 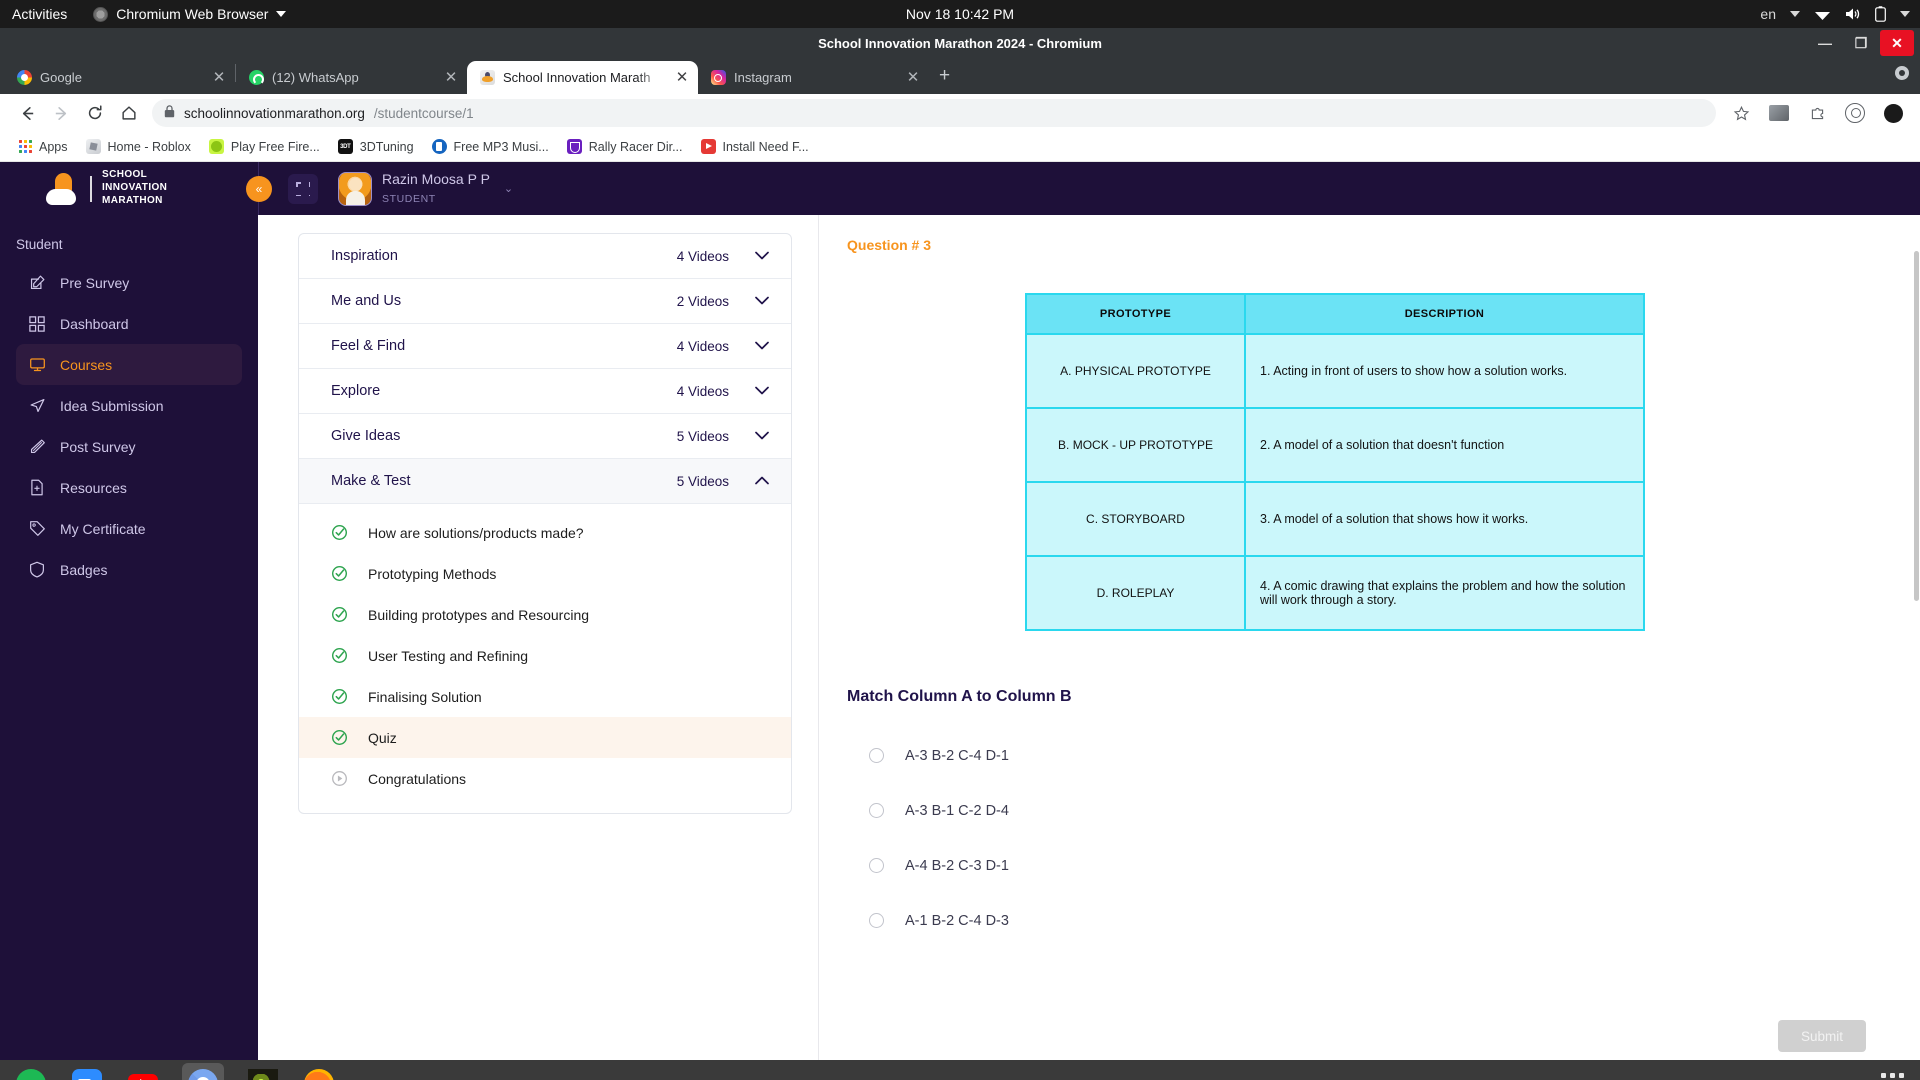 What do you see at coordinates (582, 77) in the screenshot?
I see `tab-school-innovation-marathon: School Innovation Marath ✕` at bounding box center [582, 77].